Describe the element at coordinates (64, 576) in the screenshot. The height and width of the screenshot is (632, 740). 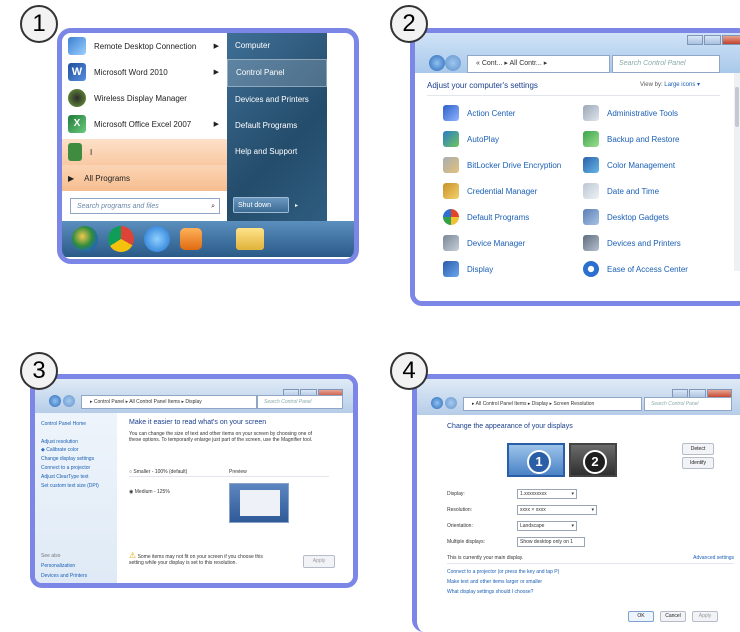
I see `see-also-devices-printers: Devices and Printers` at that location.